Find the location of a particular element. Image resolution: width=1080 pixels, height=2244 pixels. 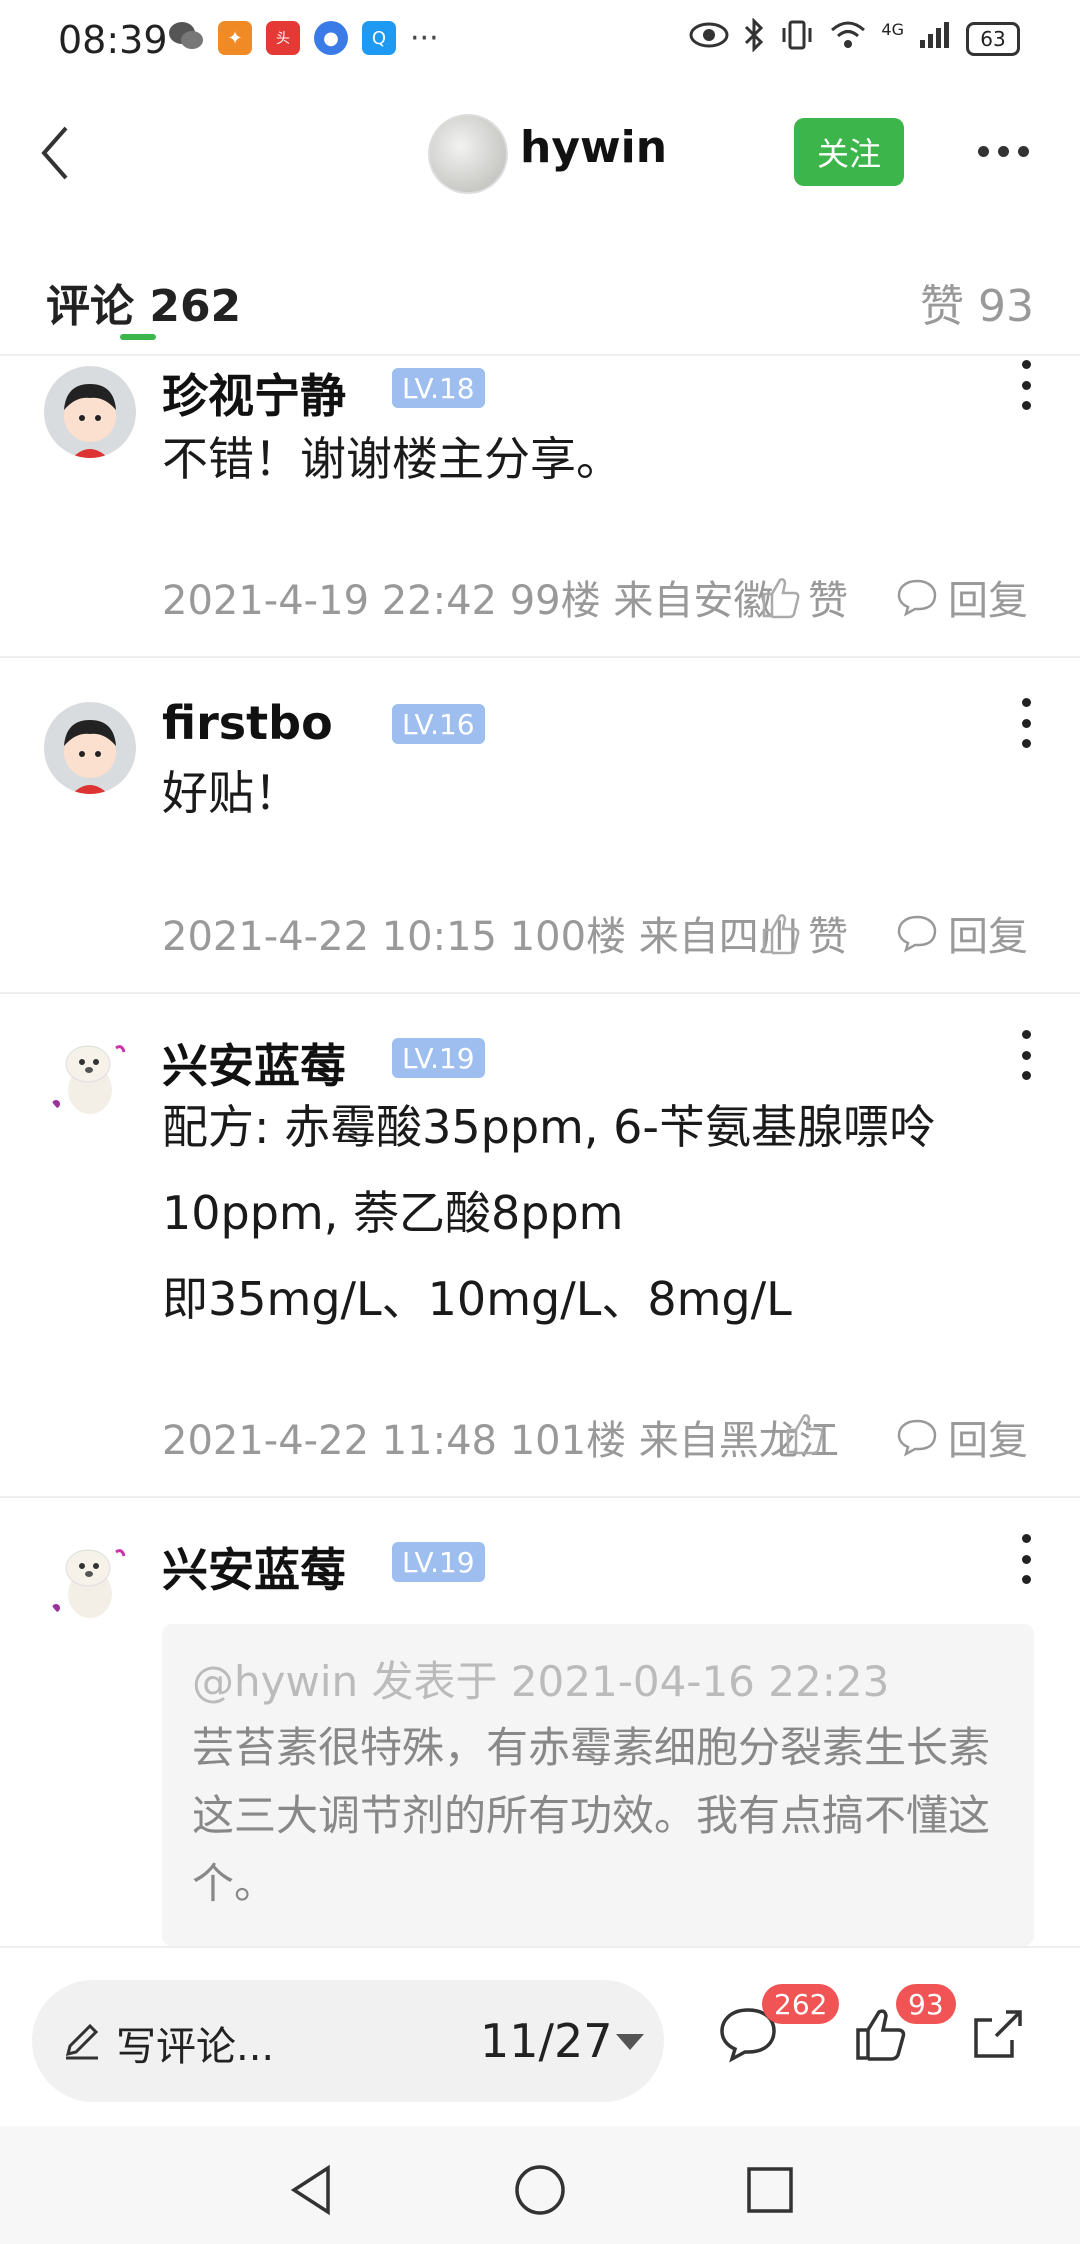

notification-icons: ✦ 头 ● Q ··· is located at coordinates (303, 38).